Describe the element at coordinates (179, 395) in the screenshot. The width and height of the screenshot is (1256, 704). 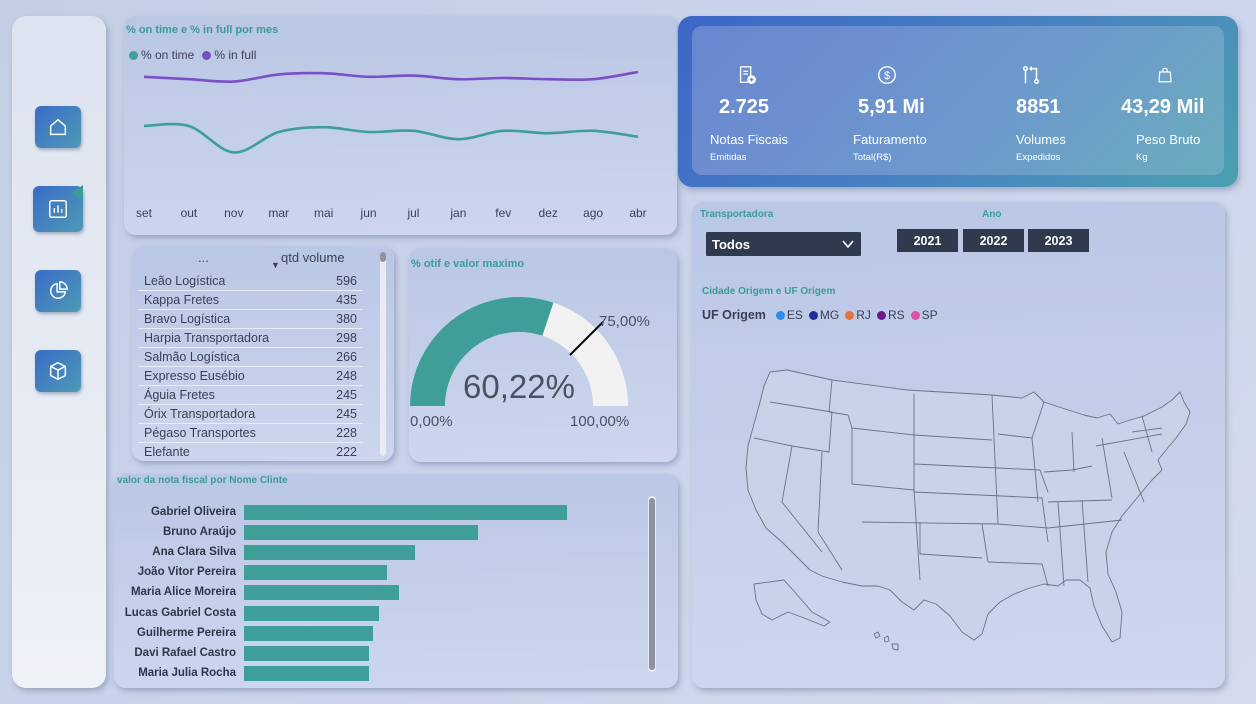
I see `row-carrier-name: Águia Fretes` at that location.